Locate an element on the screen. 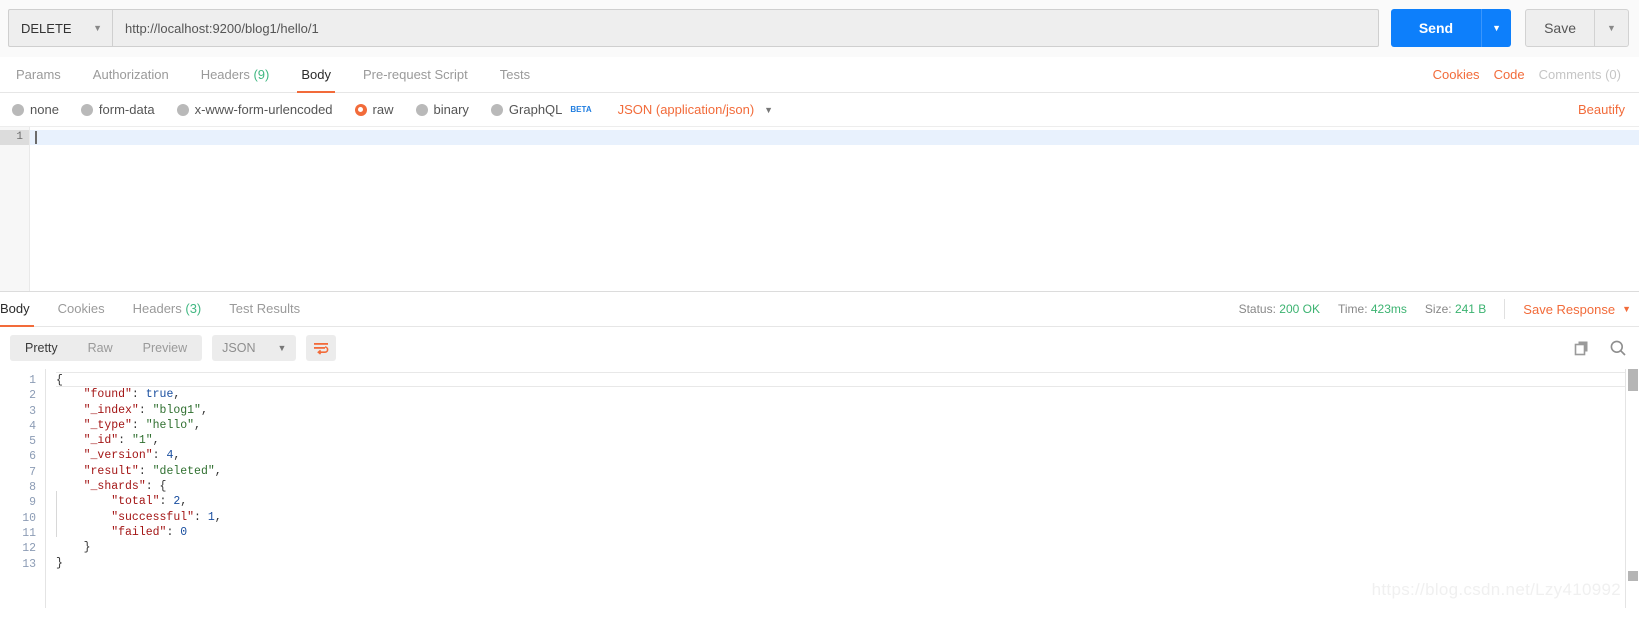 This screenshot has height=619, width=1639. tab-count: (9) is located at coordinates (261, 74).